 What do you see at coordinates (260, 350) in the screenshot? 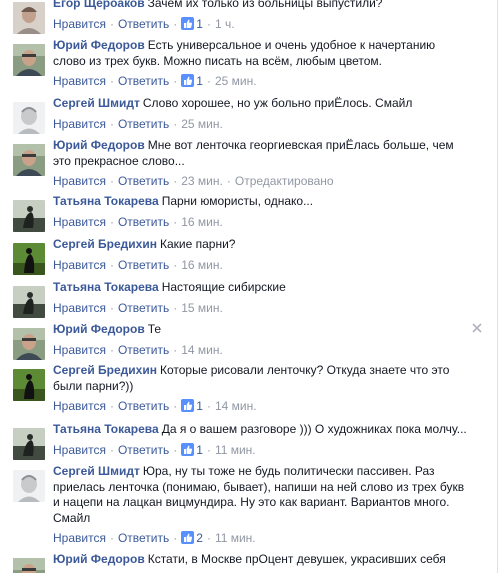
I see `comment-meta: Нравится · Ответить · 14 мин.` at bounding box center [260, 350].